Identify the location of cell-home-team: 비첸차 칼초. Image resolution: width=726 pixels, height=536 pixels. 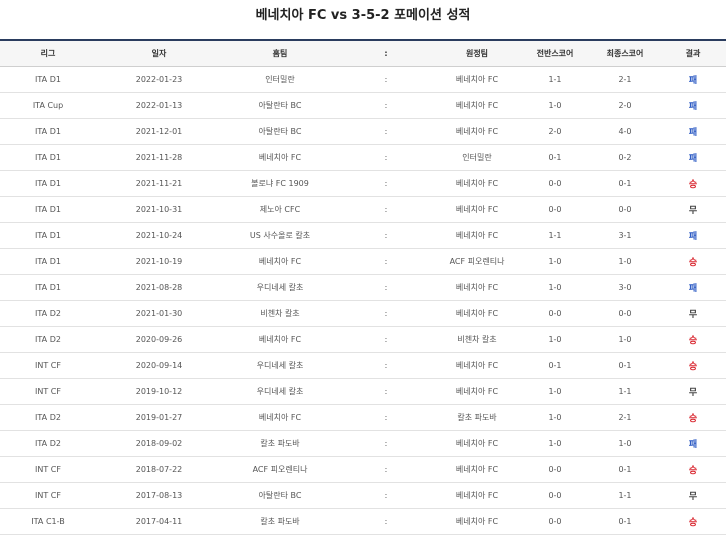
(280, 313).